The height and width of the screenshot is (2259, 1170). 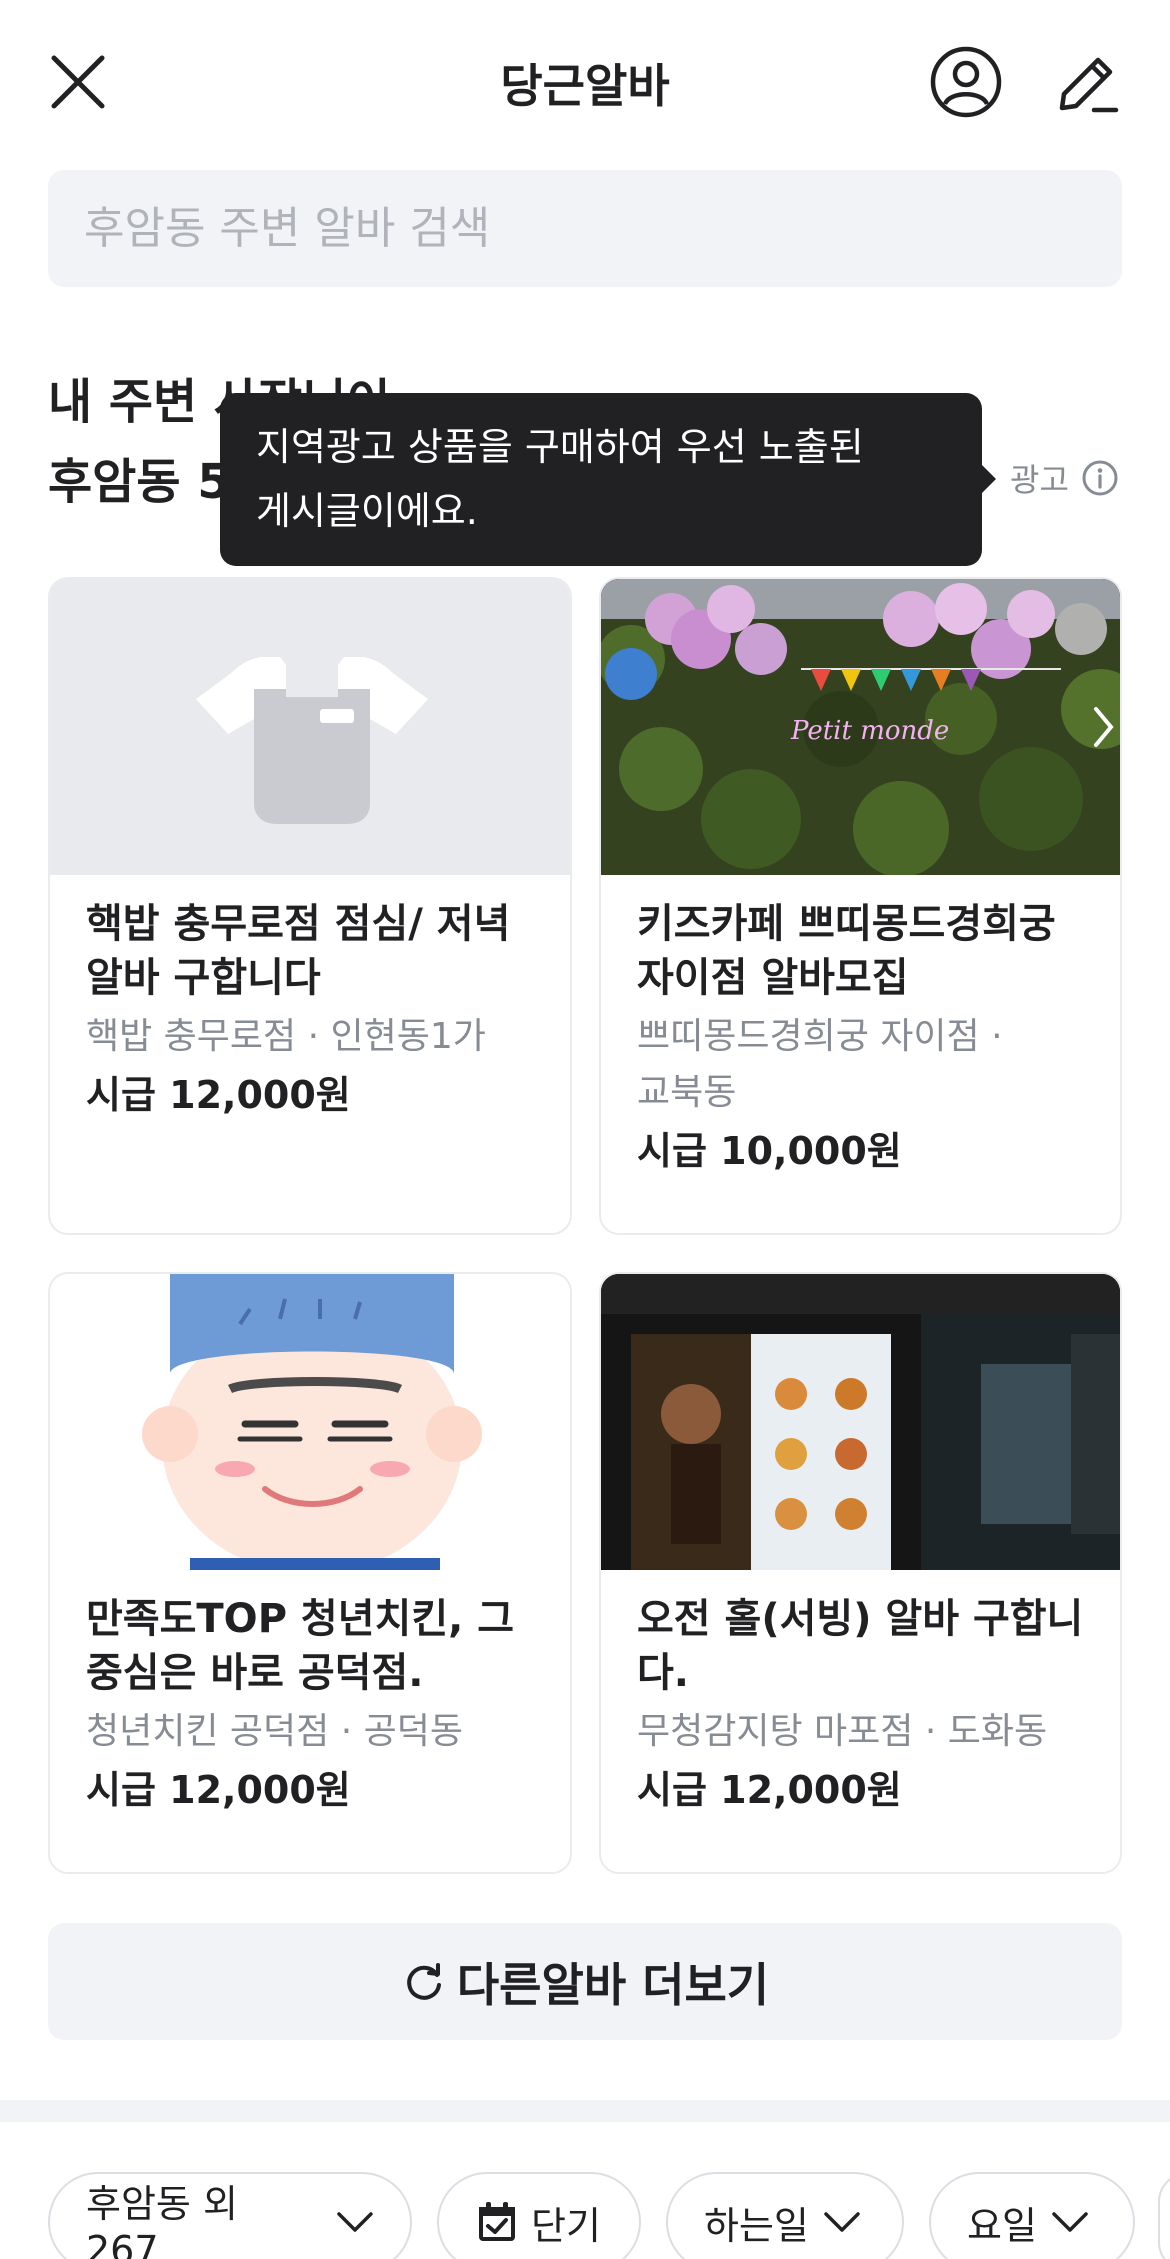 I want to click on top-bar: 당근알바, so click(x=585, y=80).